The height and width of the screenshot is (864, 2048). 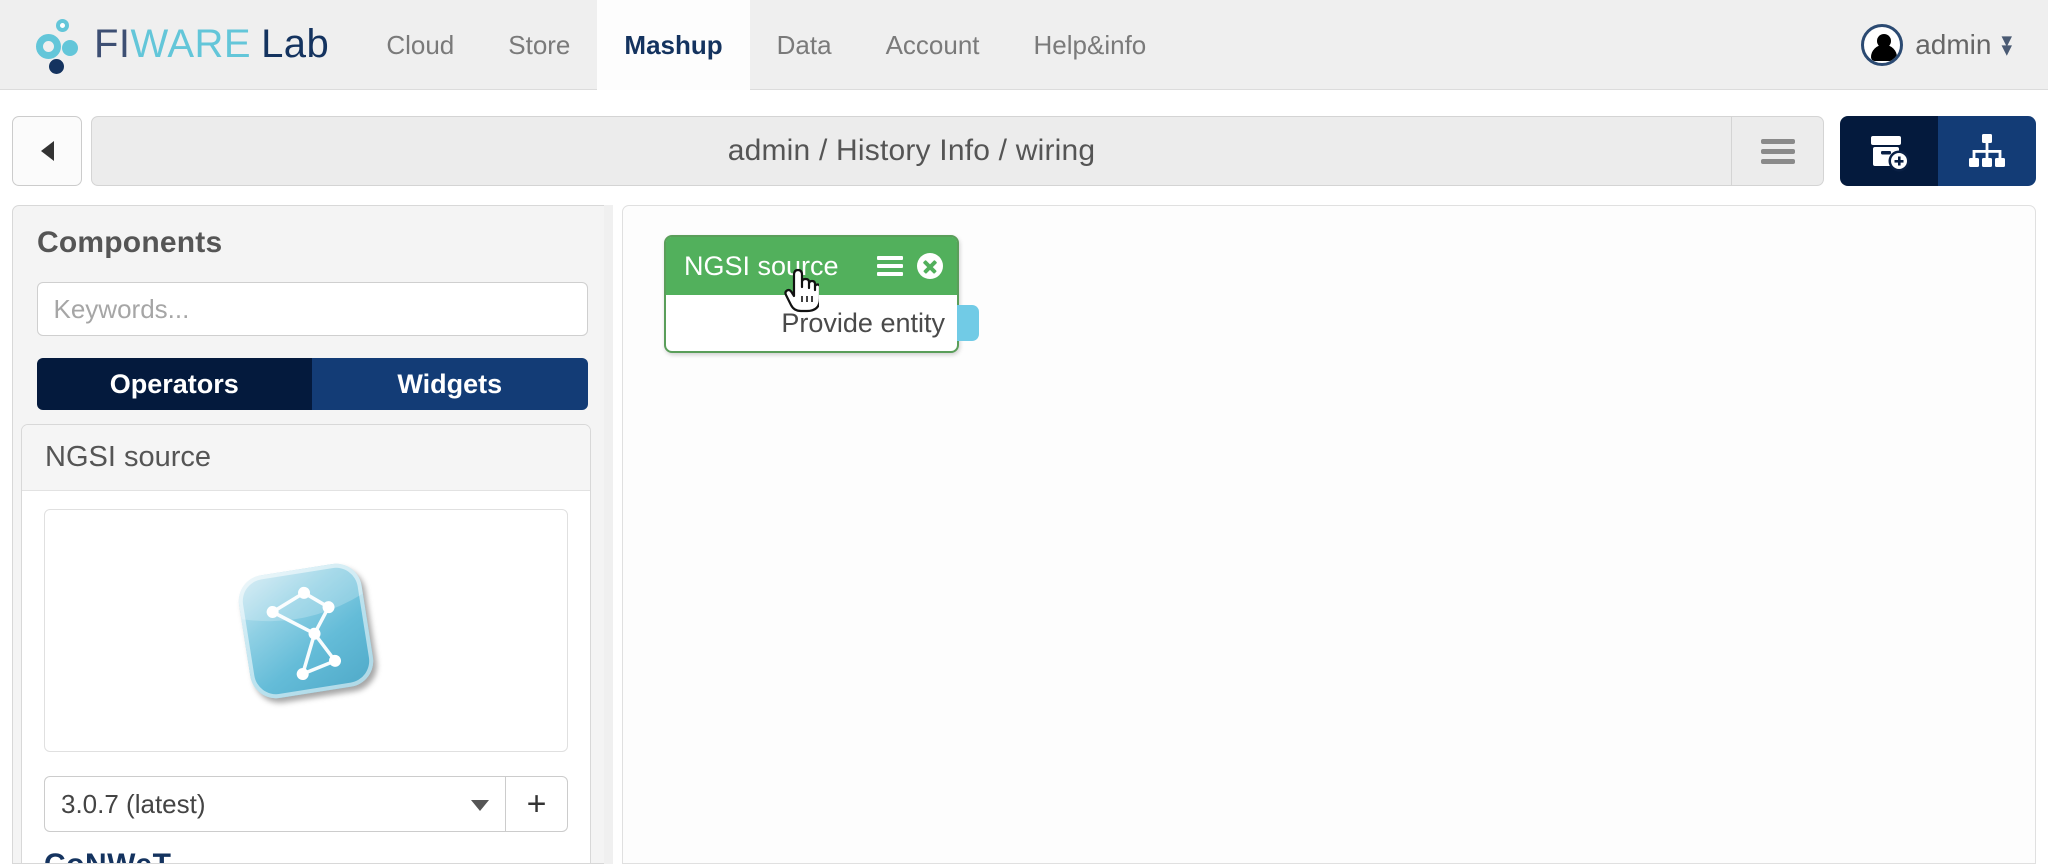 I want to click on back-button, so click(x=47, y=151).